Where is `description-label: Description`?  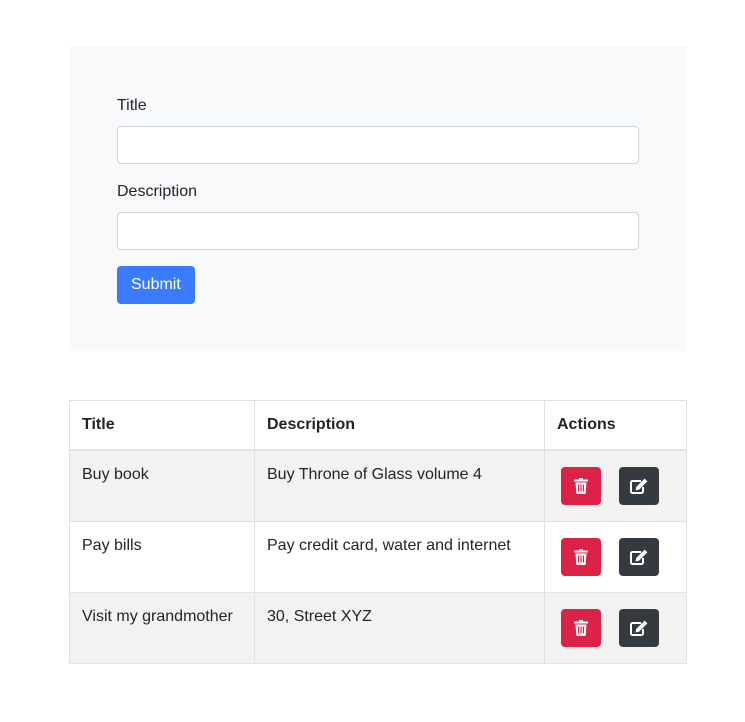
description-label: Description is located at coordinates (157, 191).